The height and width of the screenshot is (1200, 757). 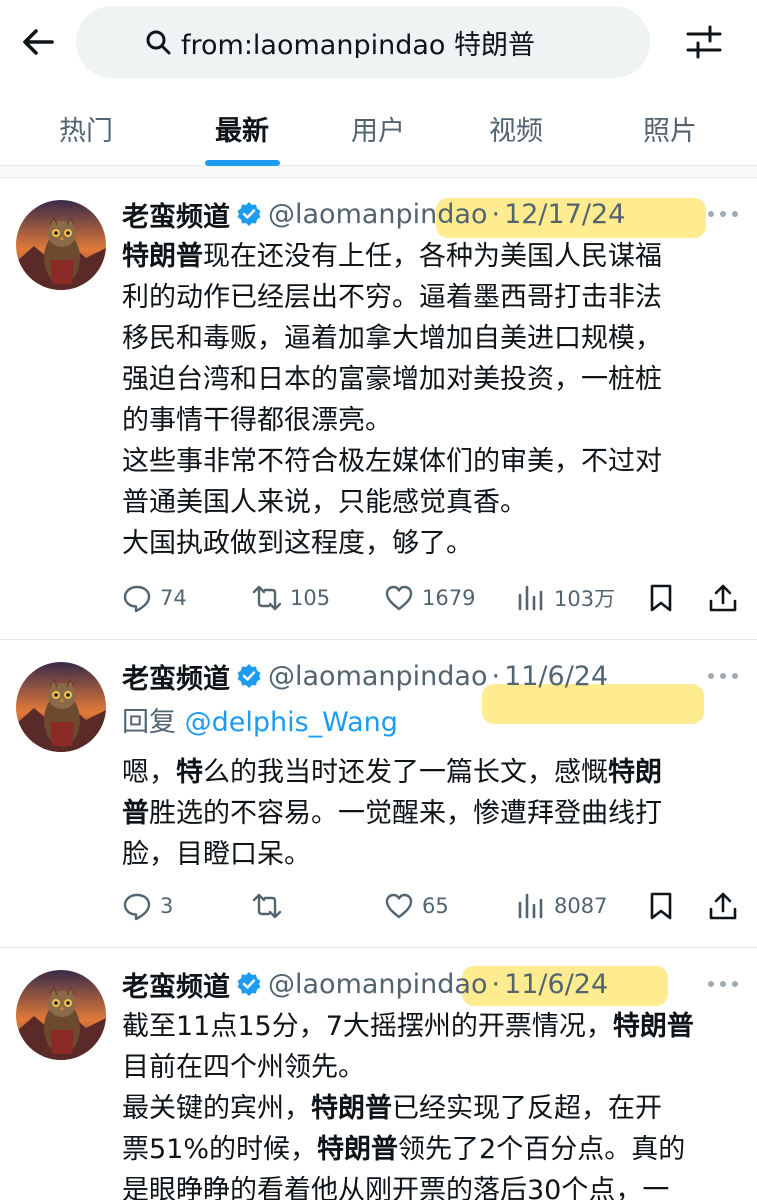 I want to click on tweet-actions: 3 65 8087, so click(x=432, y=906).